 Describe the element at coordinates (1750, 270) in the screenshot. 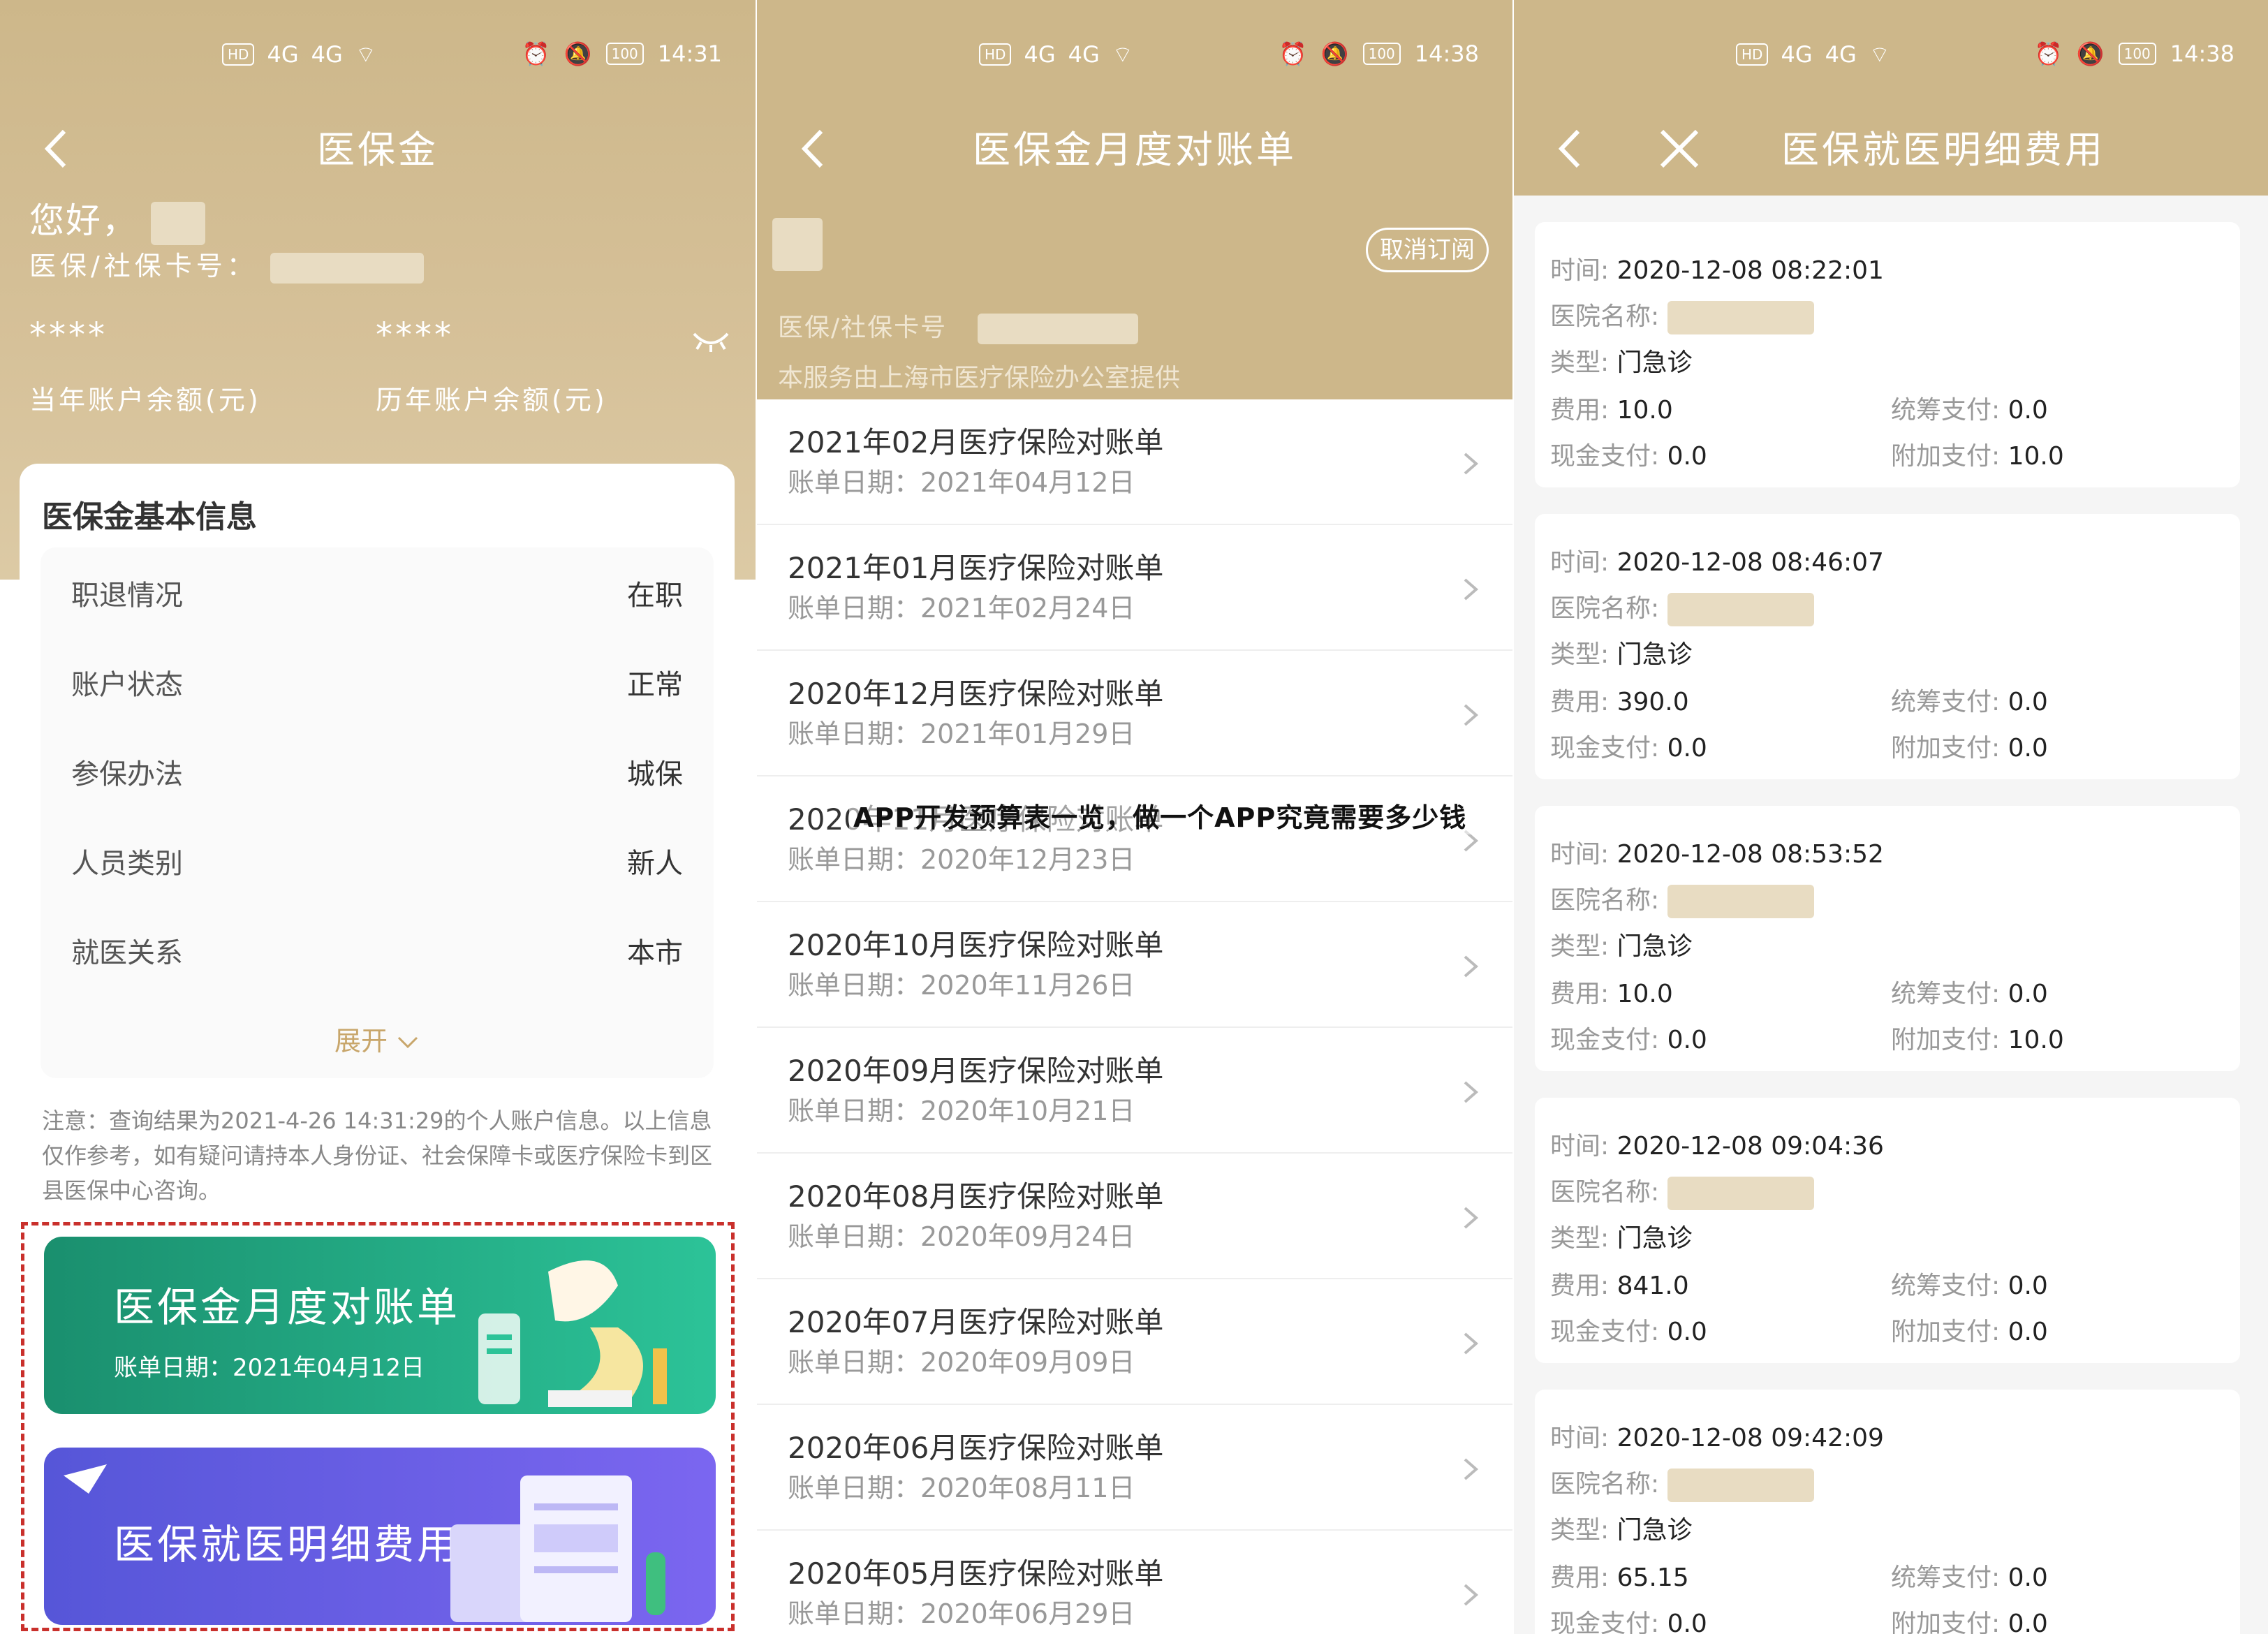

I see `visit-time-value: 2020-12-08 08:22:01` at that location.